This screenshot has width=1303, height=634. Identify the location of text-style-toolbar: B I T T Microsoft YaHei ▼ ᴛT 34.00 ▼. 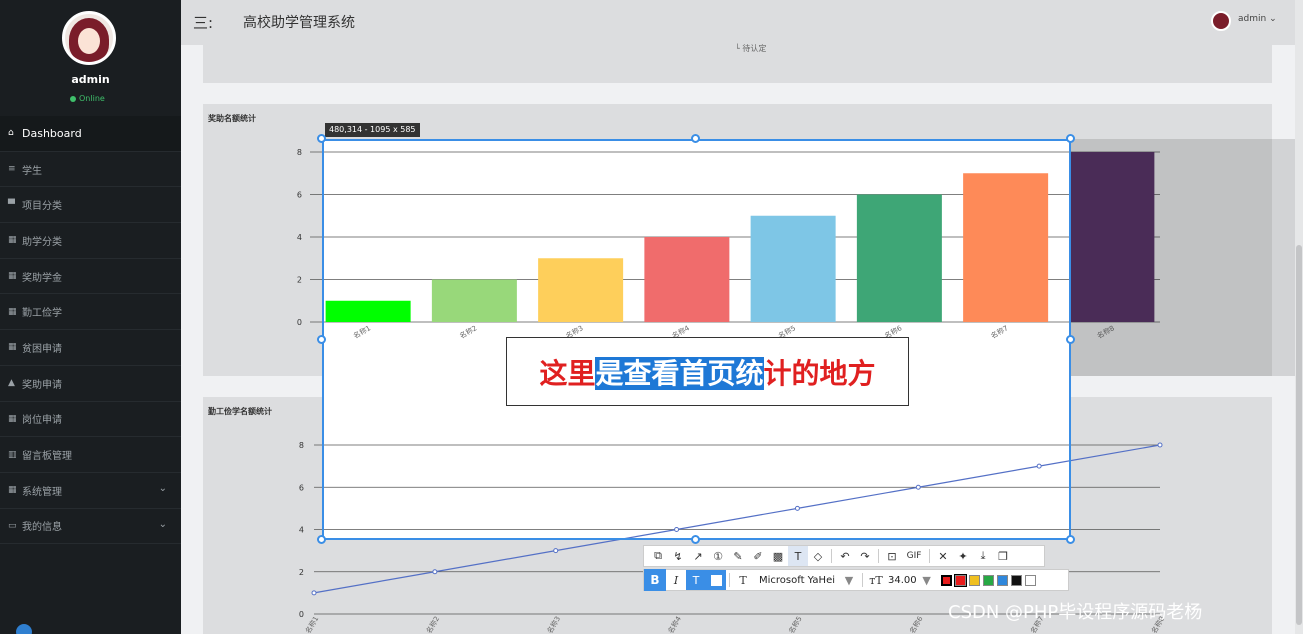
(856, 580).